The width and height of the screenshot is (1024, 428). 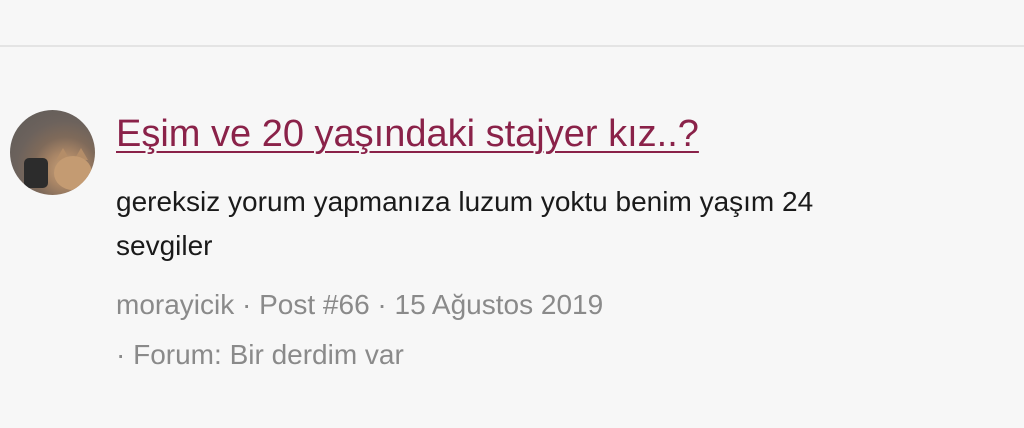 What do you see at coordinates (556, 355) in the screenshot?
I see `meta-line-2: · Forum: Bir derdim var` at bounding box center [556, 355].